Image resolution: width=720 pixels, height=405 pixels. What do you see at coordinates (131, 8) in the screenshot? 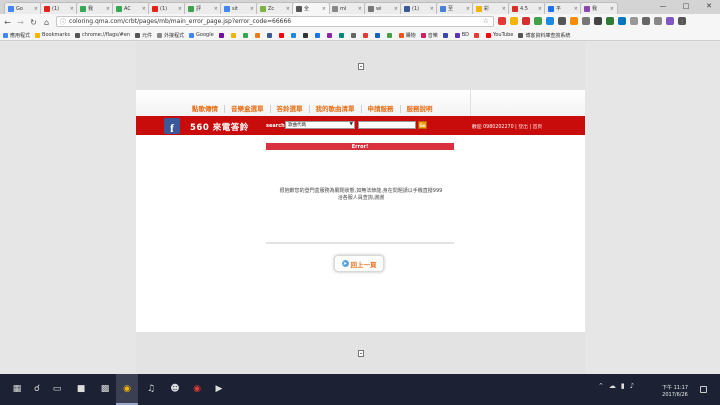
I see `browser-tab: AC ×` at bounding box center [131, 8].